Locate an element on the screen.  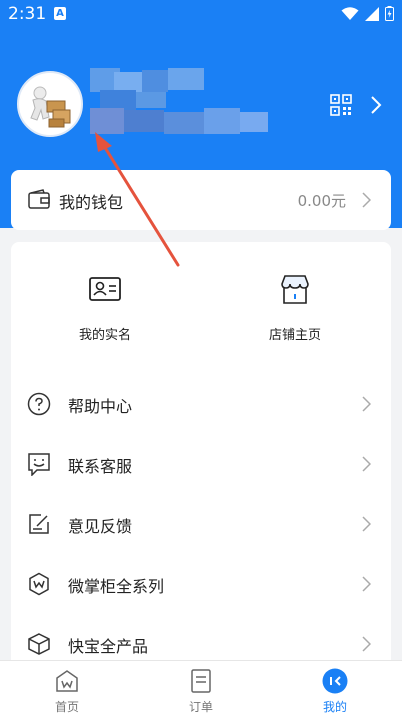
status-bar: 2:31 A is located at coordinates (201, 14).